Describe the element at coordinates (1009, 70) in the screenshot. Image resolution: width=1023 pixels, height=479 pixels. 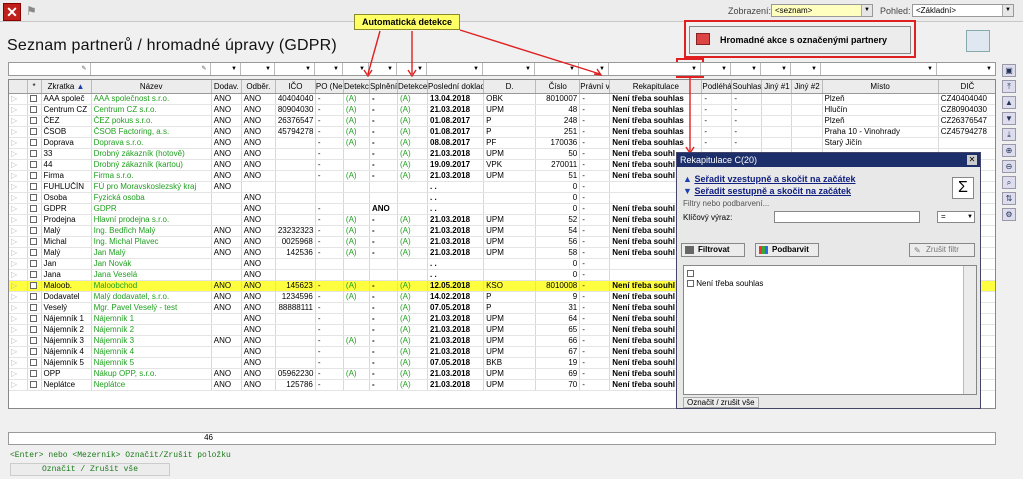
I see `save-icon: ▣` at that location.